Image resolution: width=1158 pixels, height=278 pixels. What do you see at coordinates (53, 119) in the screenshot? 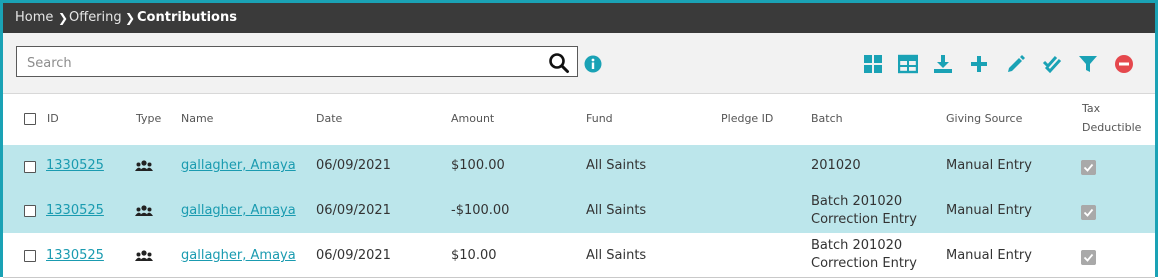
I see `column-id: ID` at bounding box center [53, 119].